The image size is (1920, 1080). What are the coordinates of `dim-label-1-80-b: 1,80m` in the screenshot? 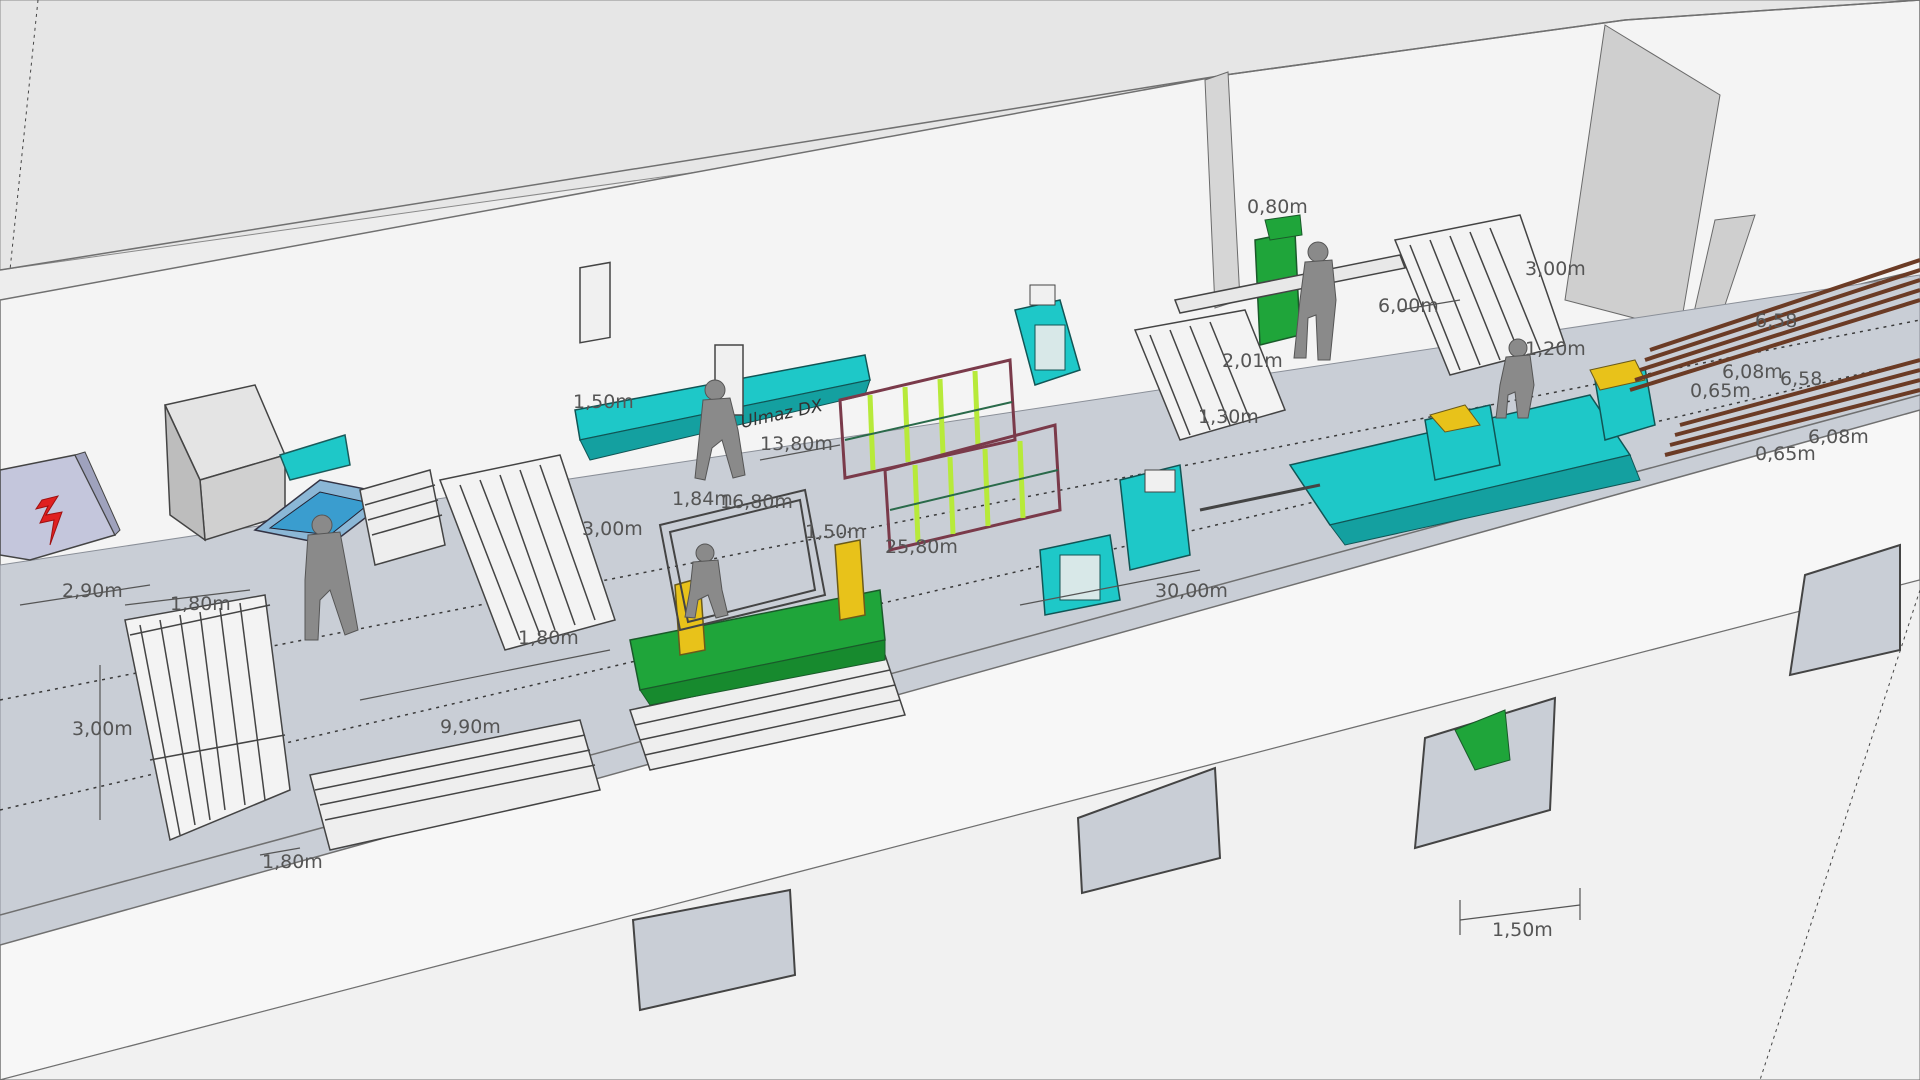 It's located at (292, 862).